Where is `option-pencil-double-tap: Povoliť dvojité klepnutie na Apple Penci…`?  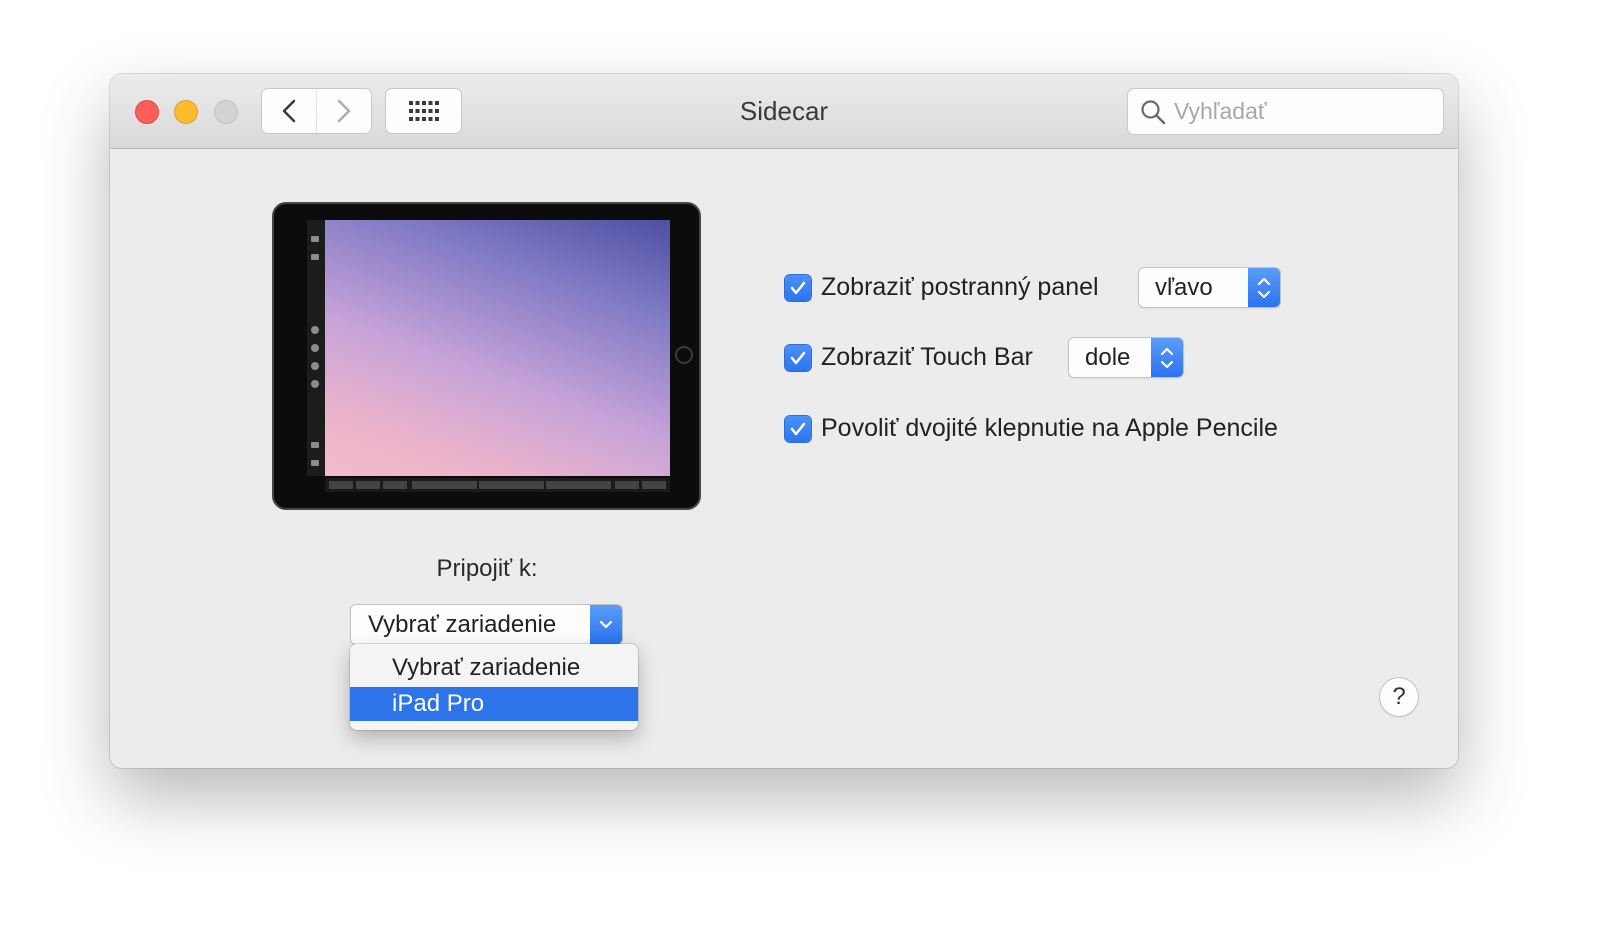 option-pencil-double-tap: Povoliť dvojité klepnutie na Apple Penci… is located at coordinates (1031, 428).